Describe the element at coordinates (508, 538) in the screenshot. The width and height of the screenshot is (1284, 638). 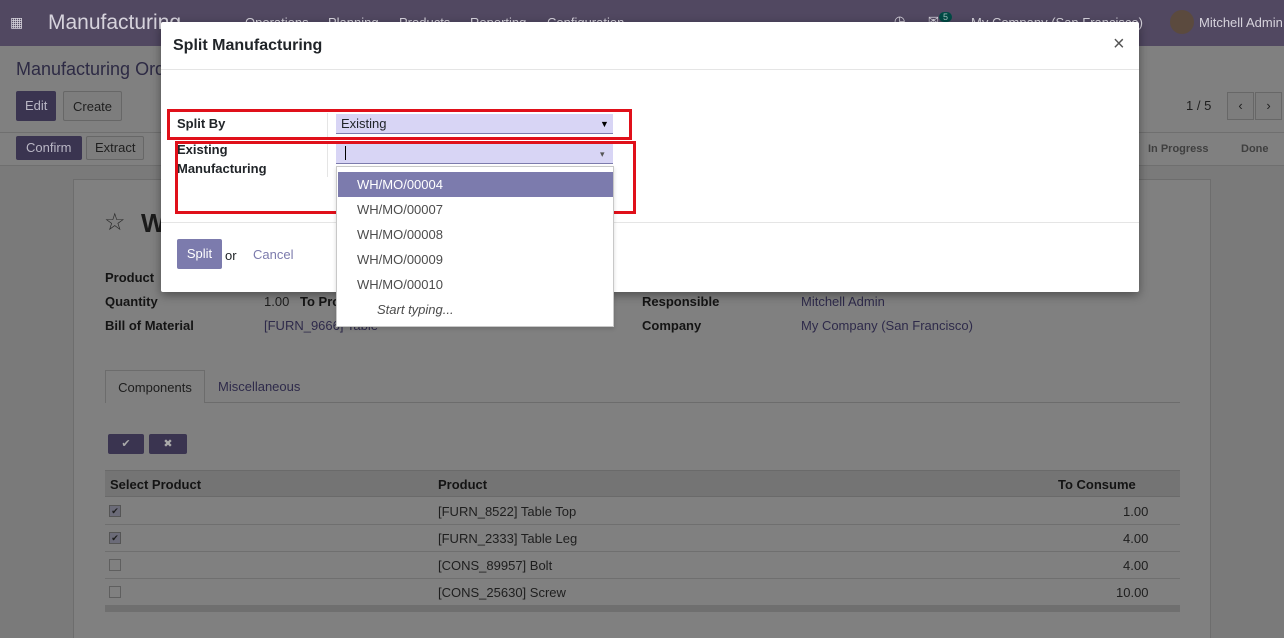
I see `row-product: [FURN_2333] Table Leg` at that location.